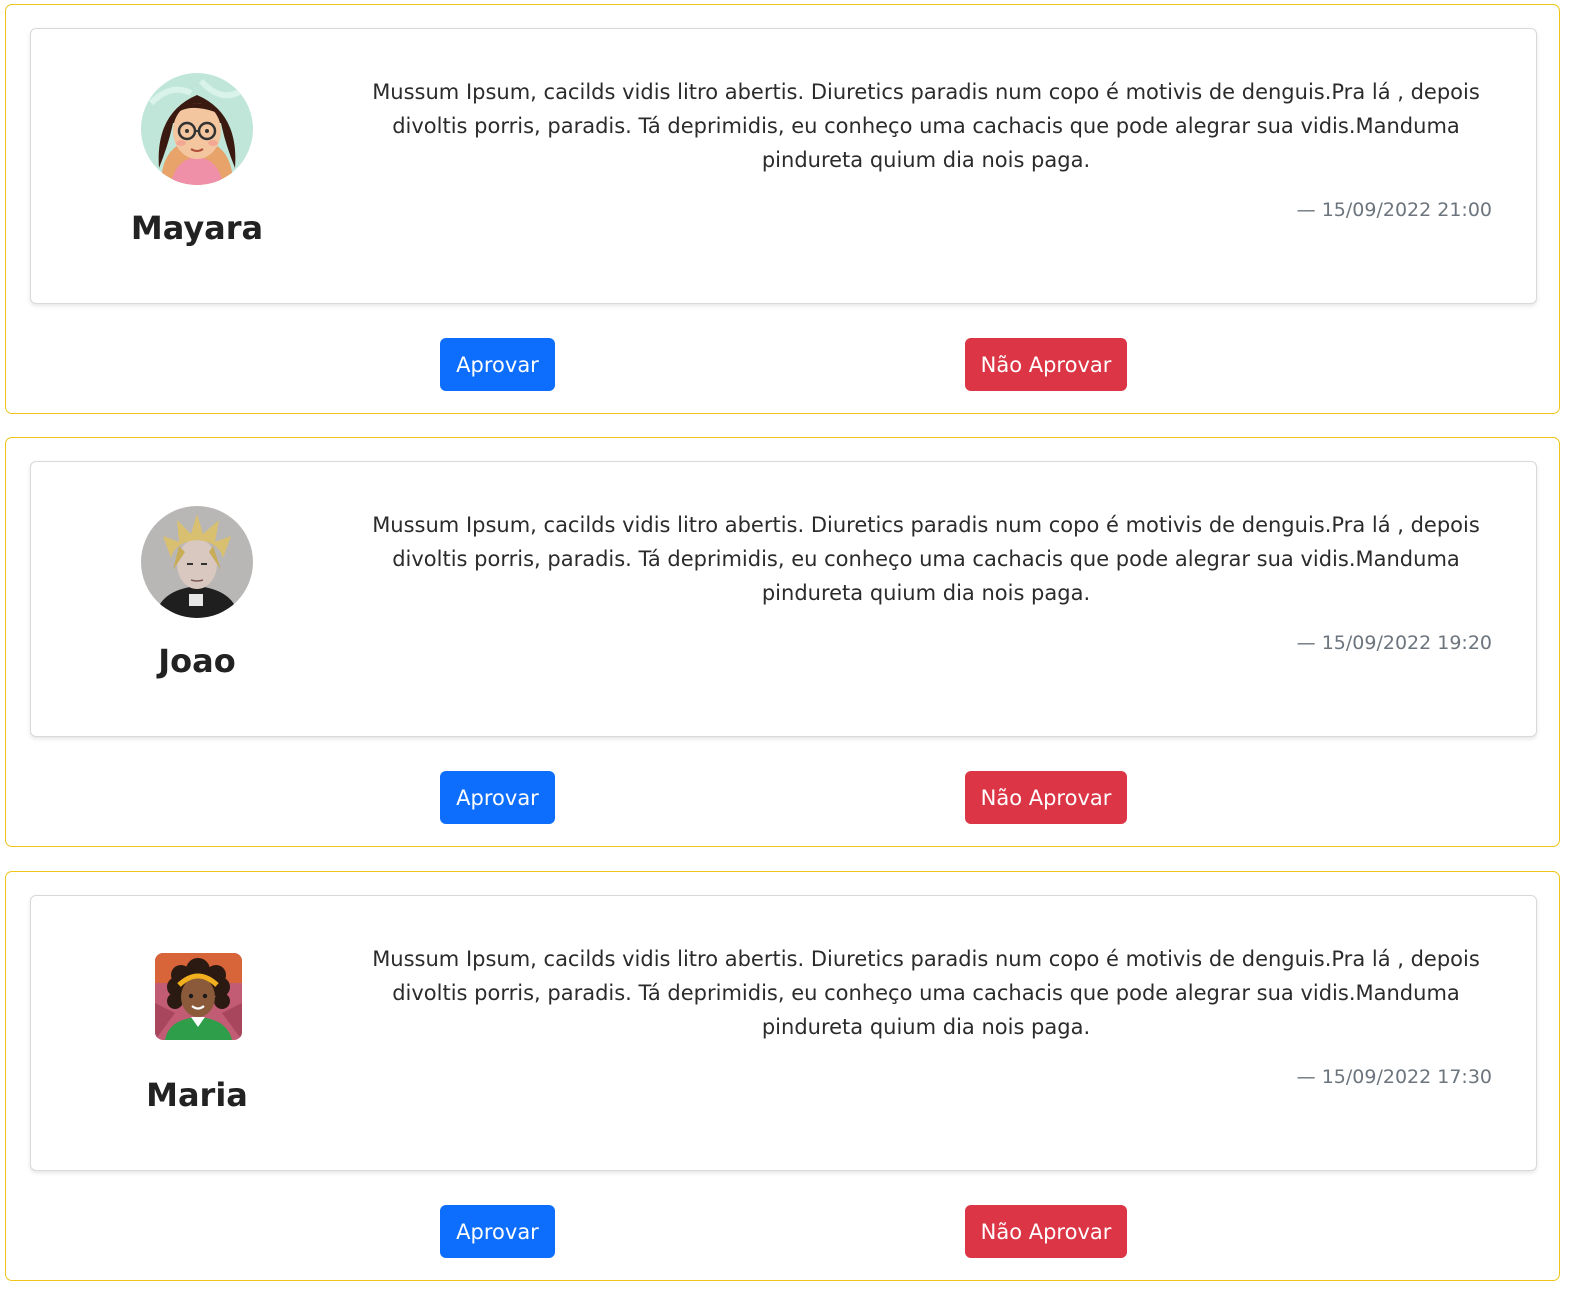 The height and width of the screenshot is (1292, 1570). What do you see at coordinates (1394, 1077) in the screenshot?
I see `review-date: — 15/09/2022 17:30` at bounding box center [1394, 1077].